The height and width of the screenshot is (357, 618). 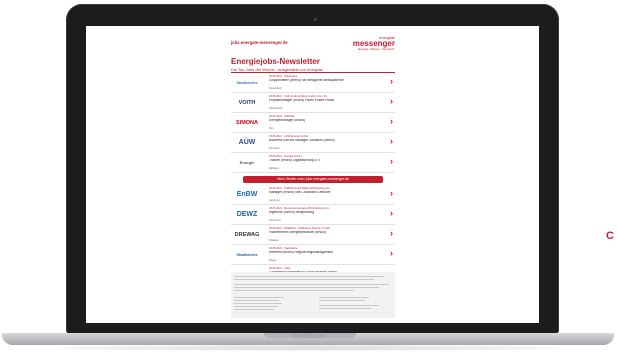 What do you see at coordinates (247, 234) in the screenshot?
I see `company-logo: DREWAG` at bounding box center [247, 234].